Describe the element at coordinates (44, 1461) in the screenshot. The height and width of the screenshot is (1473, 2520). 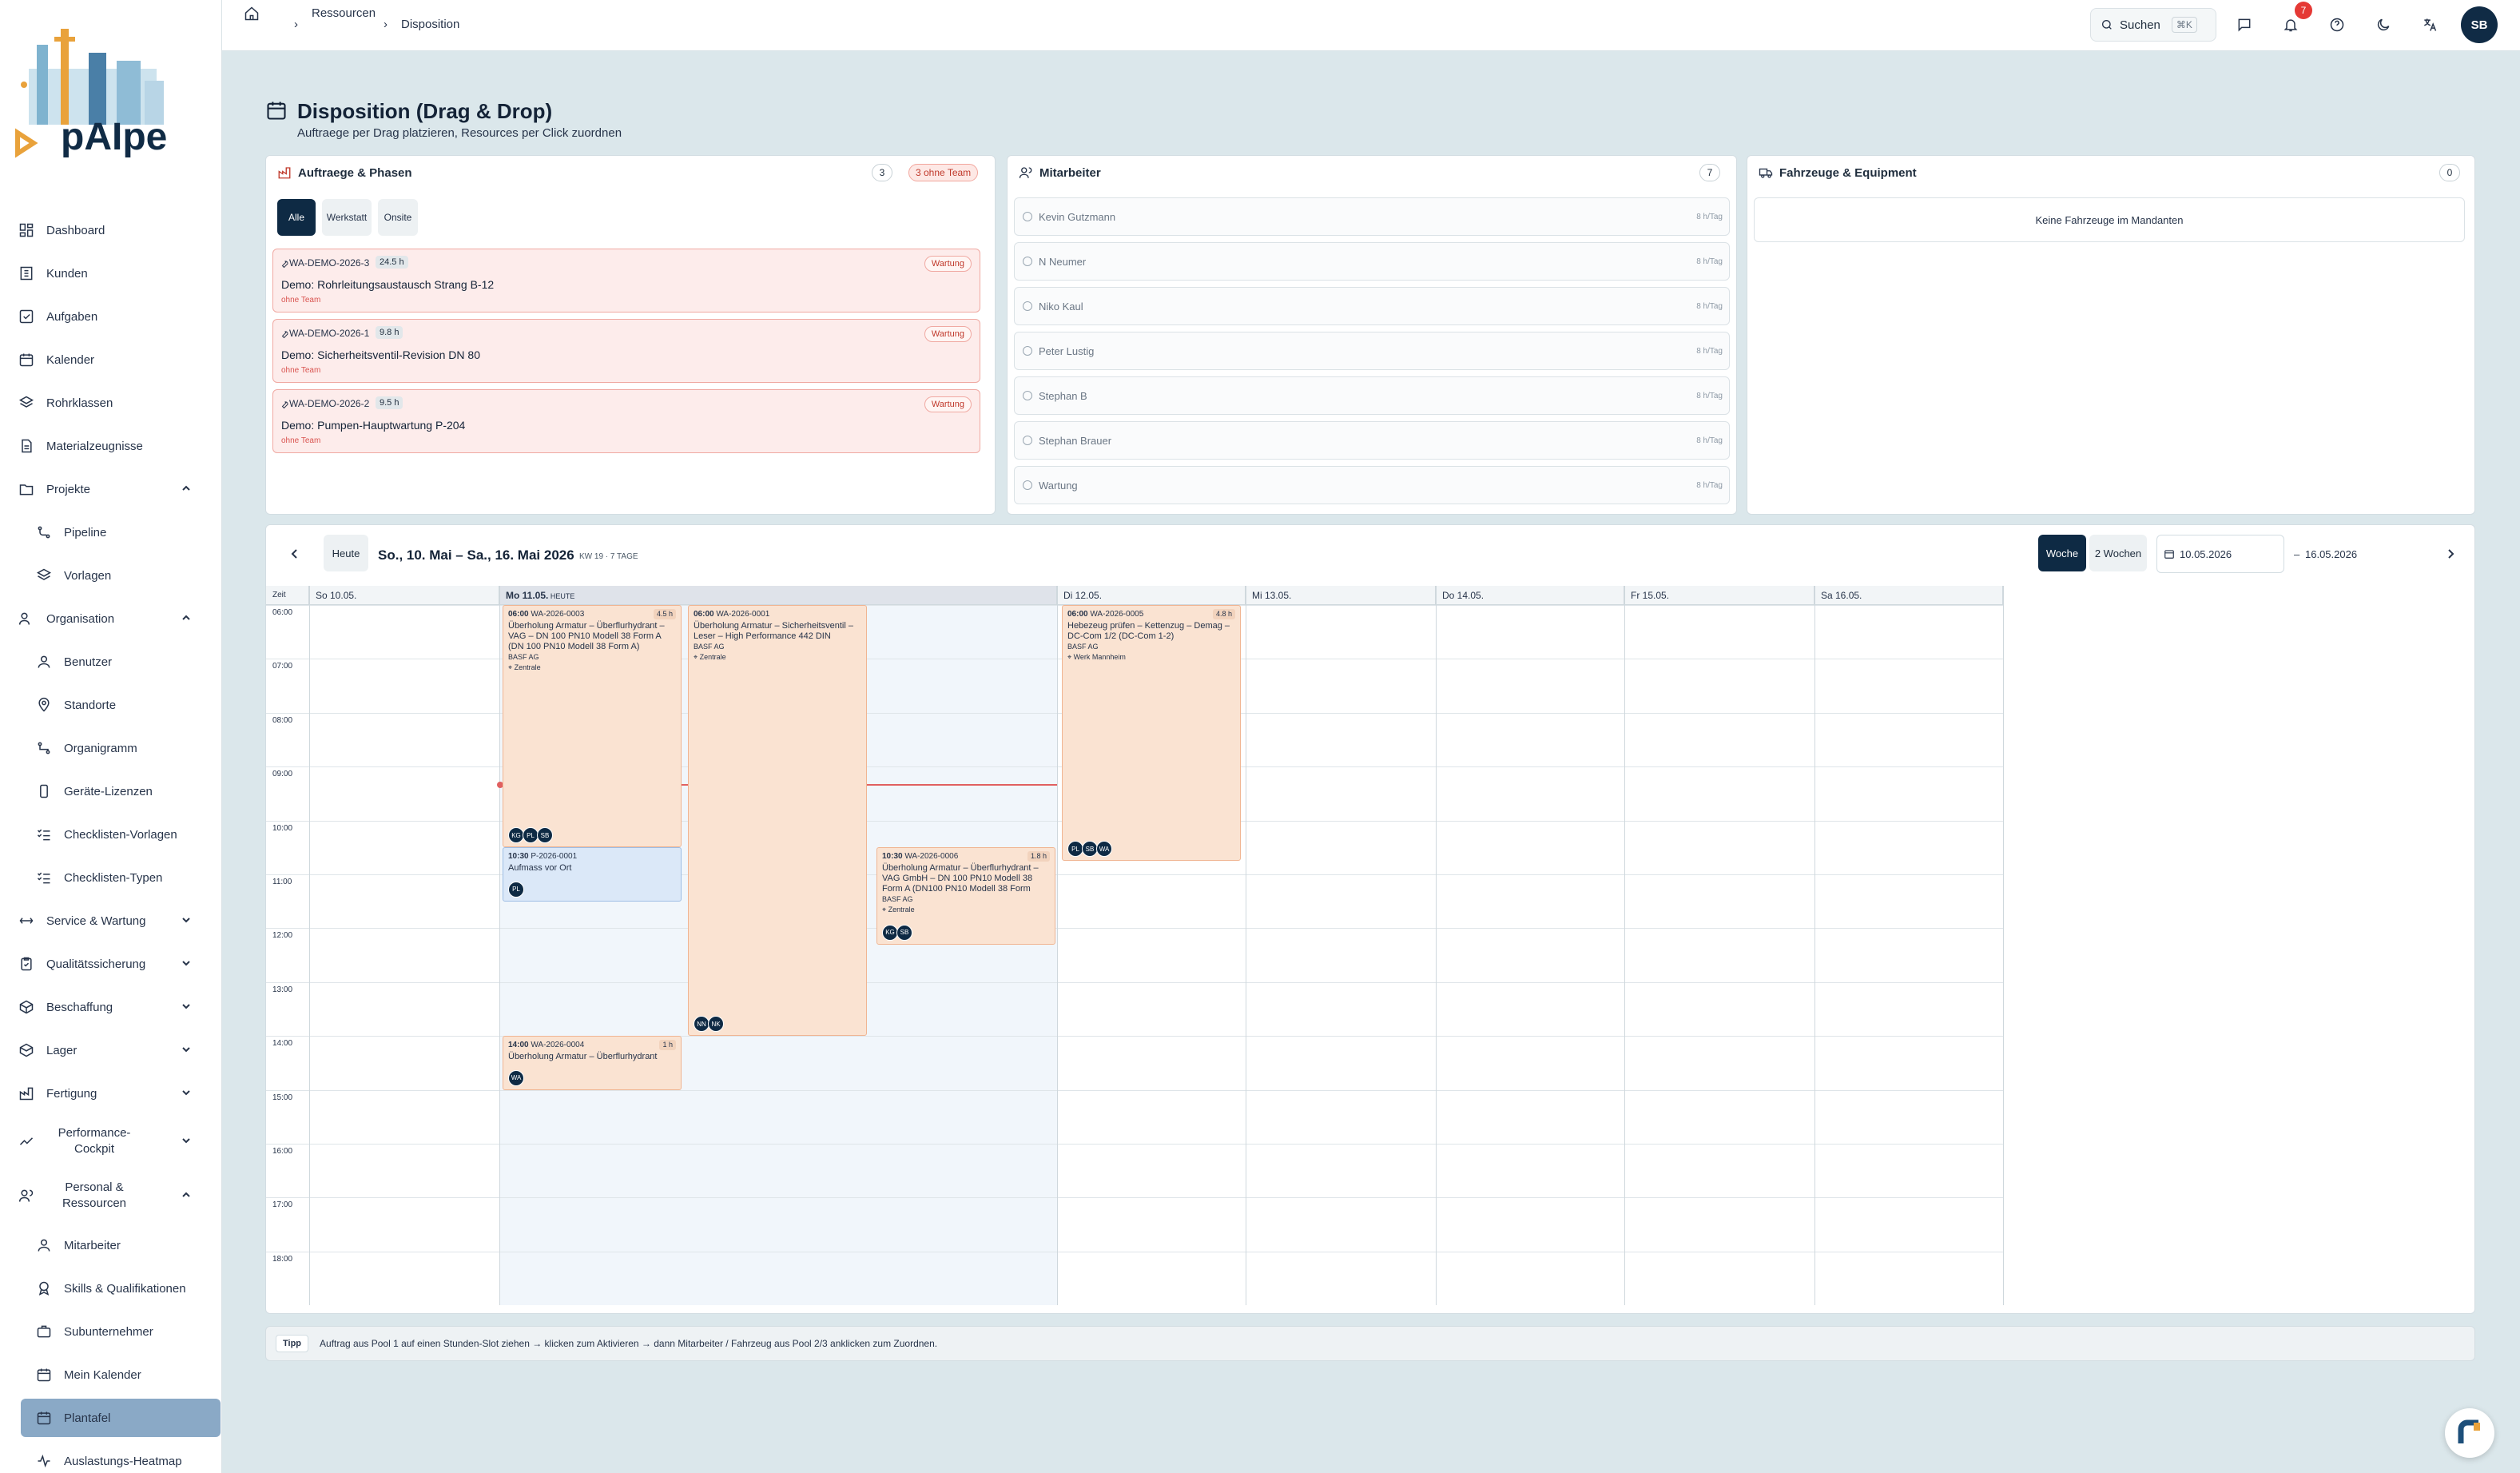
I see `activity-icon` at that location.